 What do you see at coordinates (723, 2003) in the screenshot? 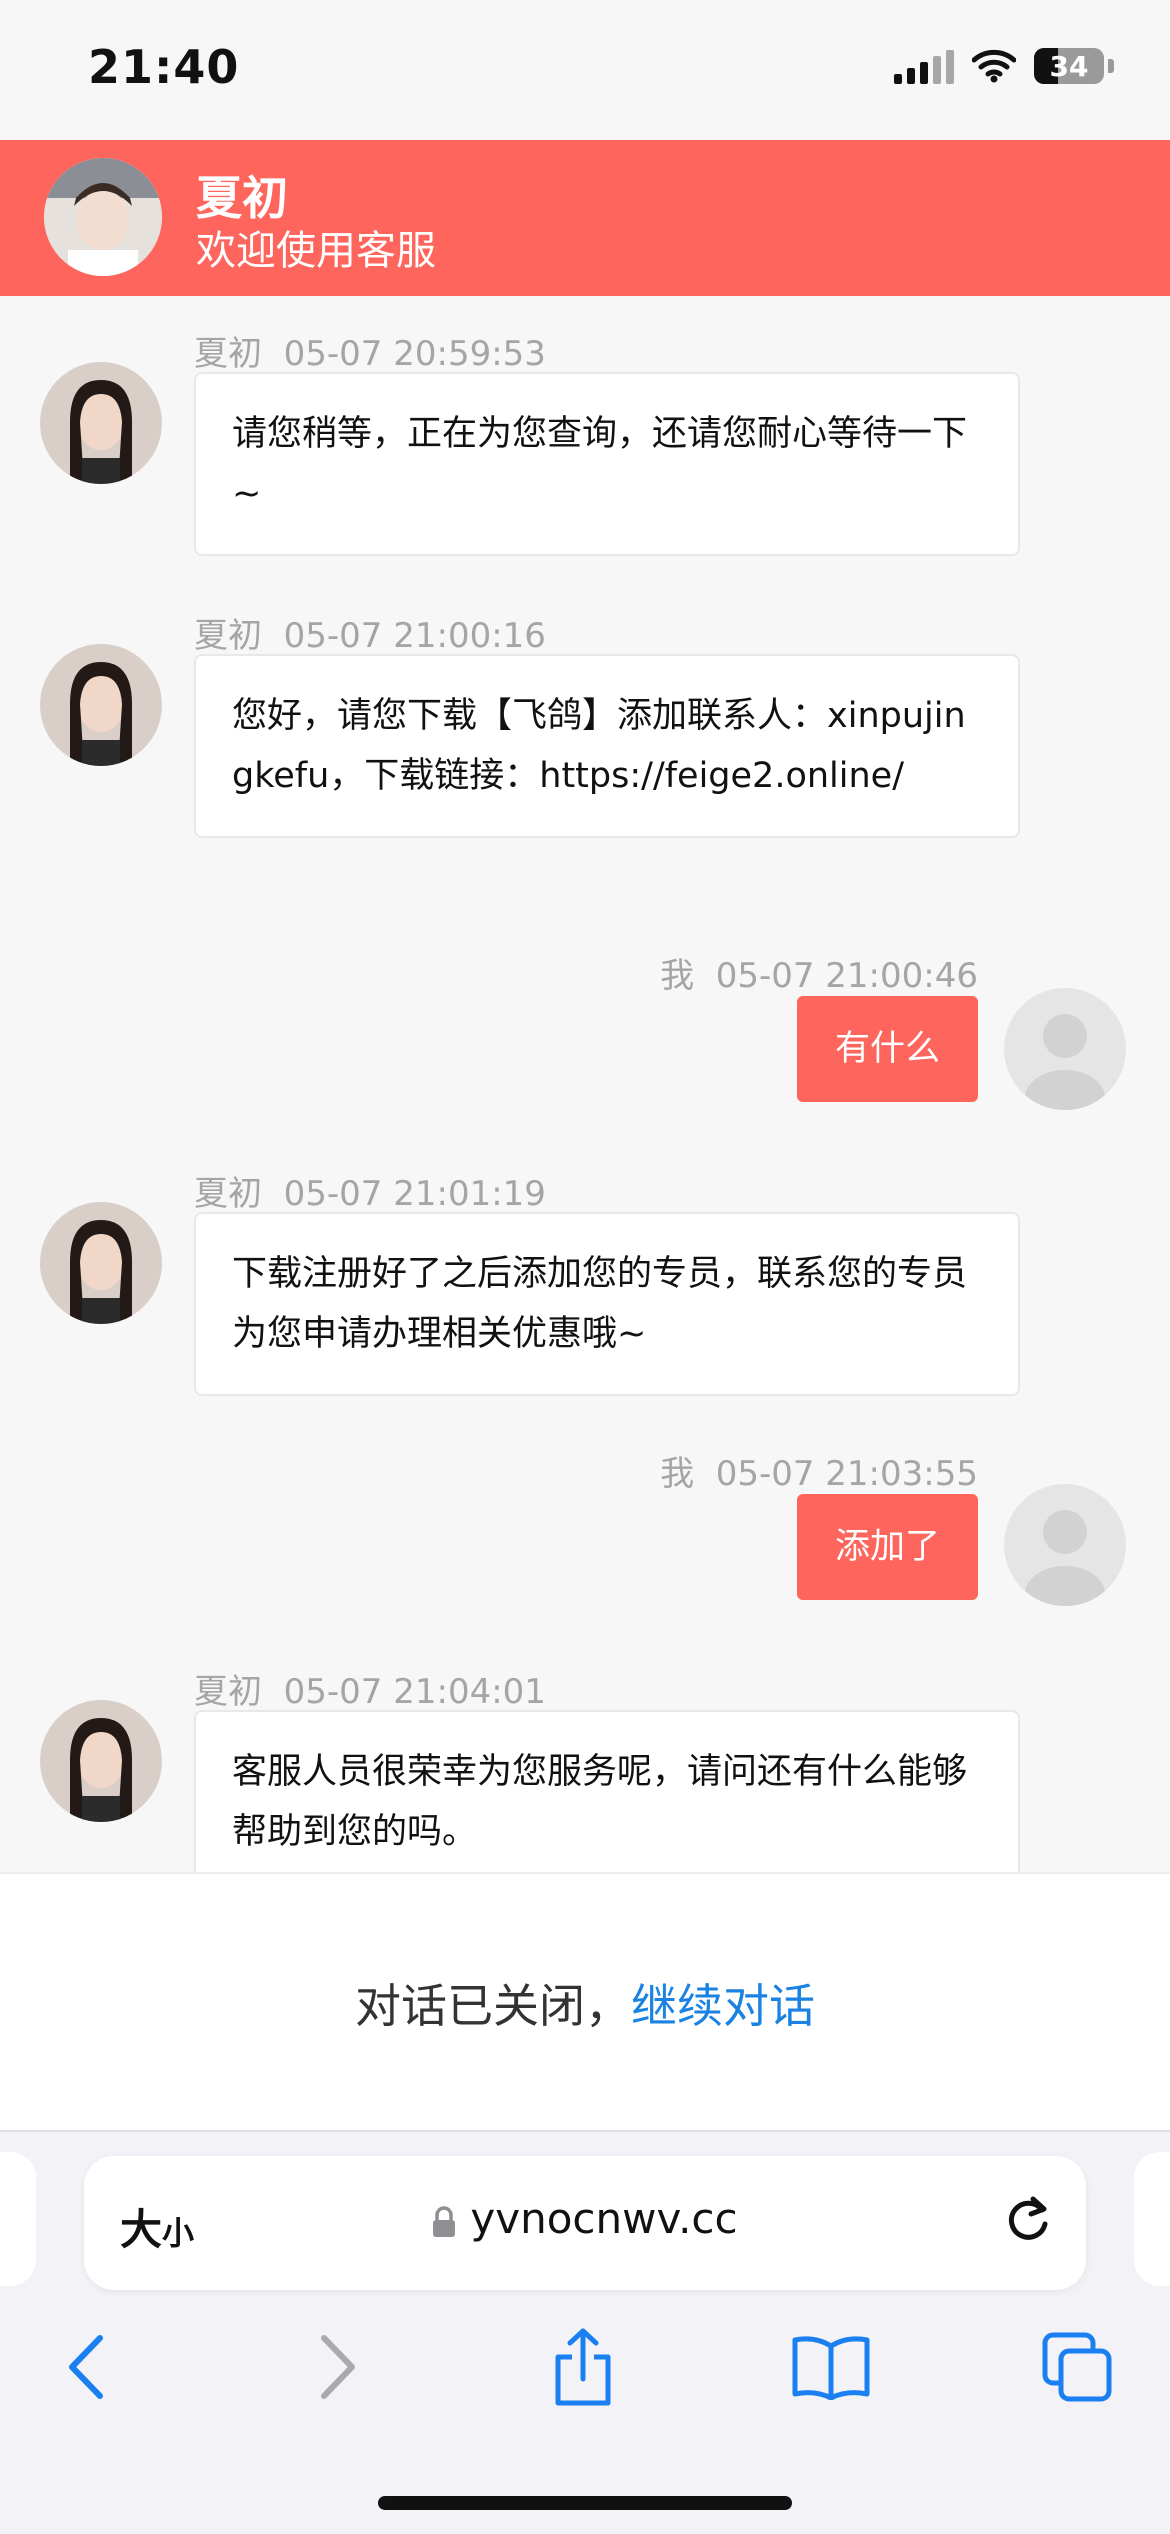
I see `continue-chat-link: 继续对话` at bounding box center [723, 2003].